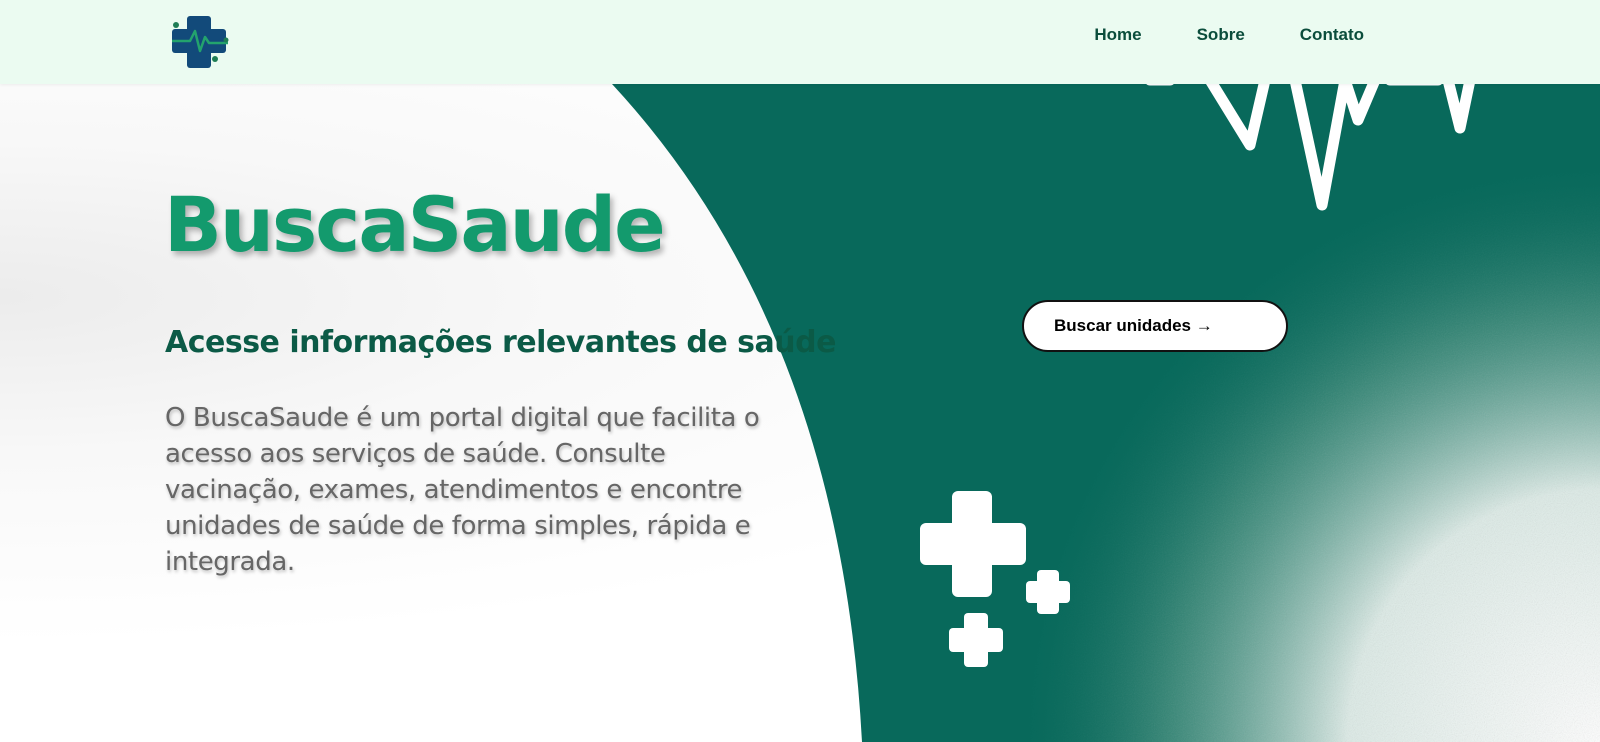 The image size is (1600, 742). I want to click on hero-subtitle: Acesse informações relevantes de saúde, so click(500, 342).